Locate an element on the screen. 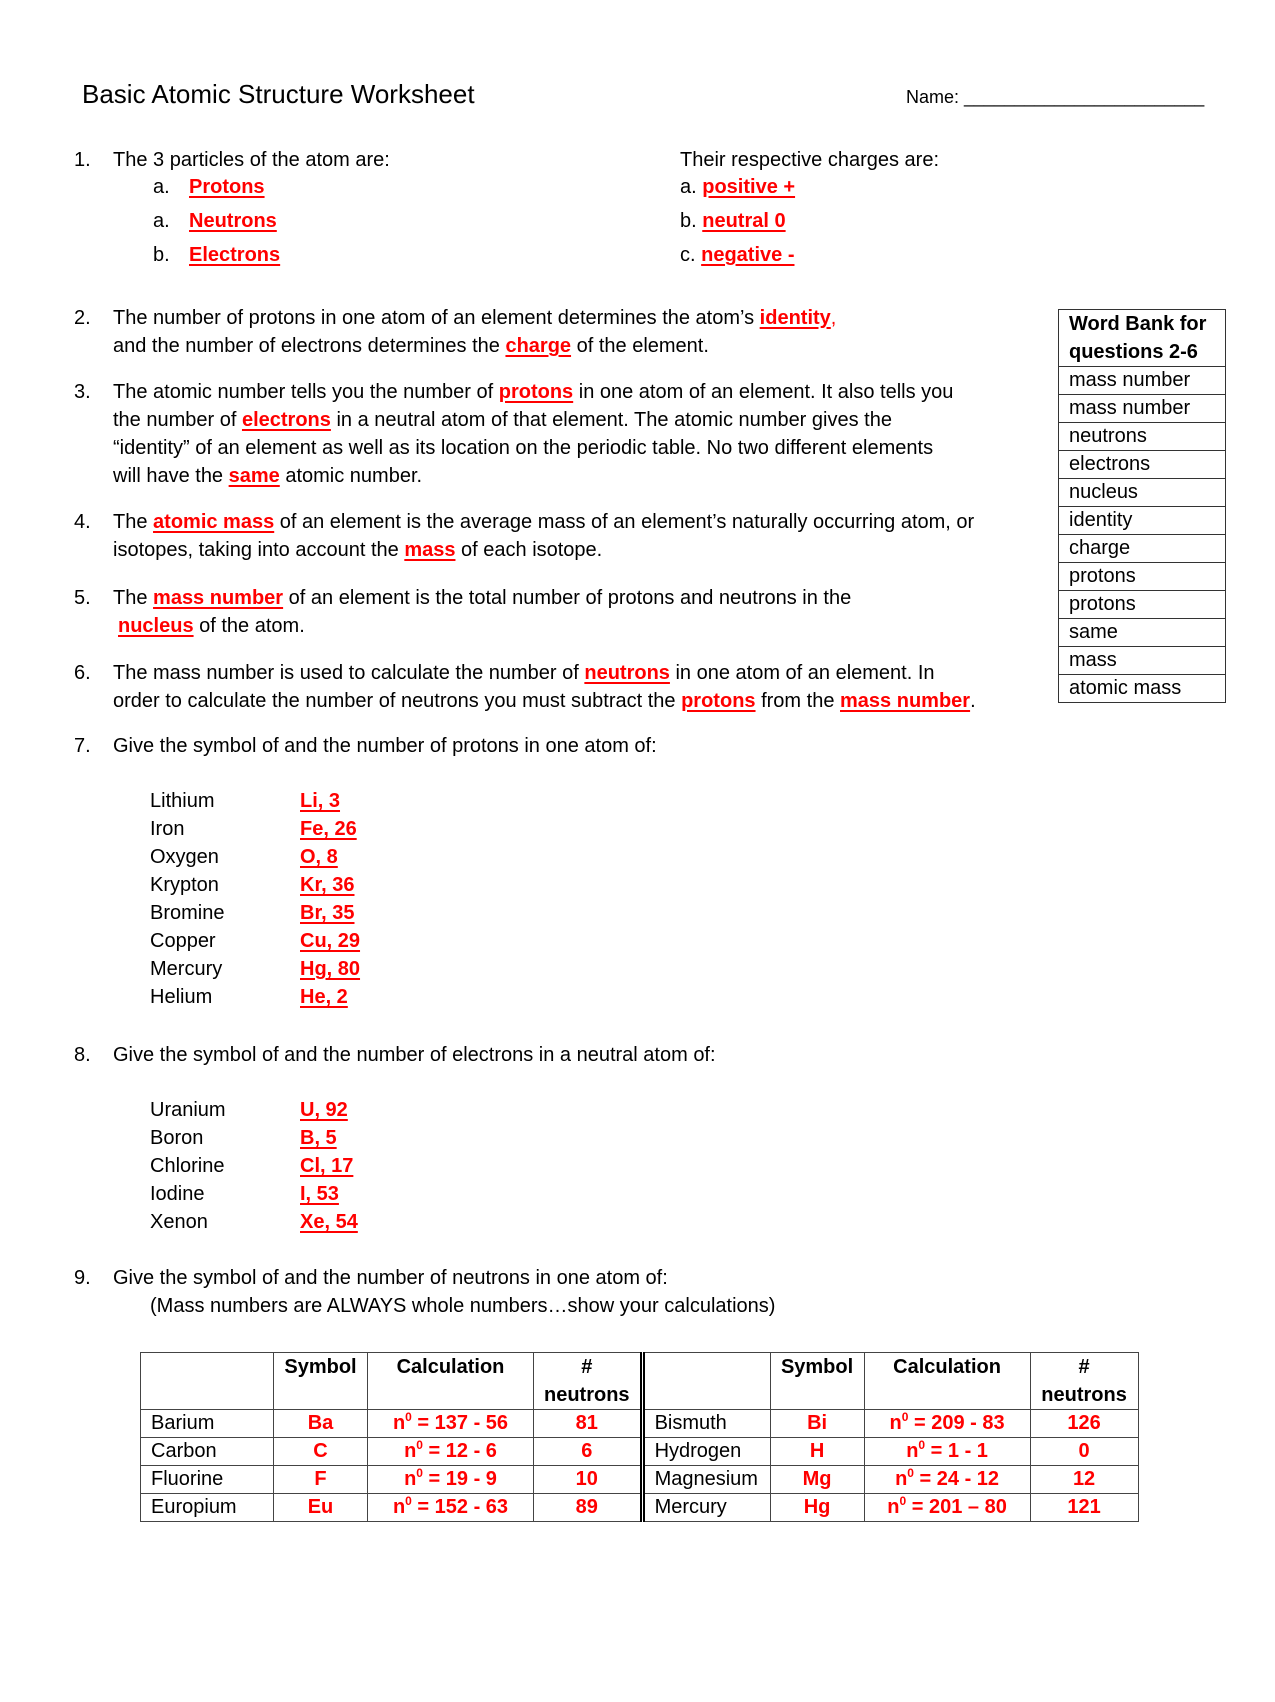  q3-text: will have the is located at coordinates (171, 476).